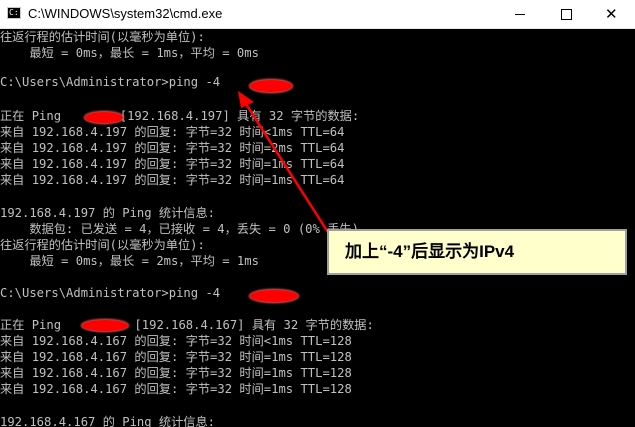  What do you see at coordinates (180, 116) in the screenshot?
I see `console-line: 正在 Ping [192.168.4.197] 具有 32 字节的数据:` at bounding box center [180, 116].